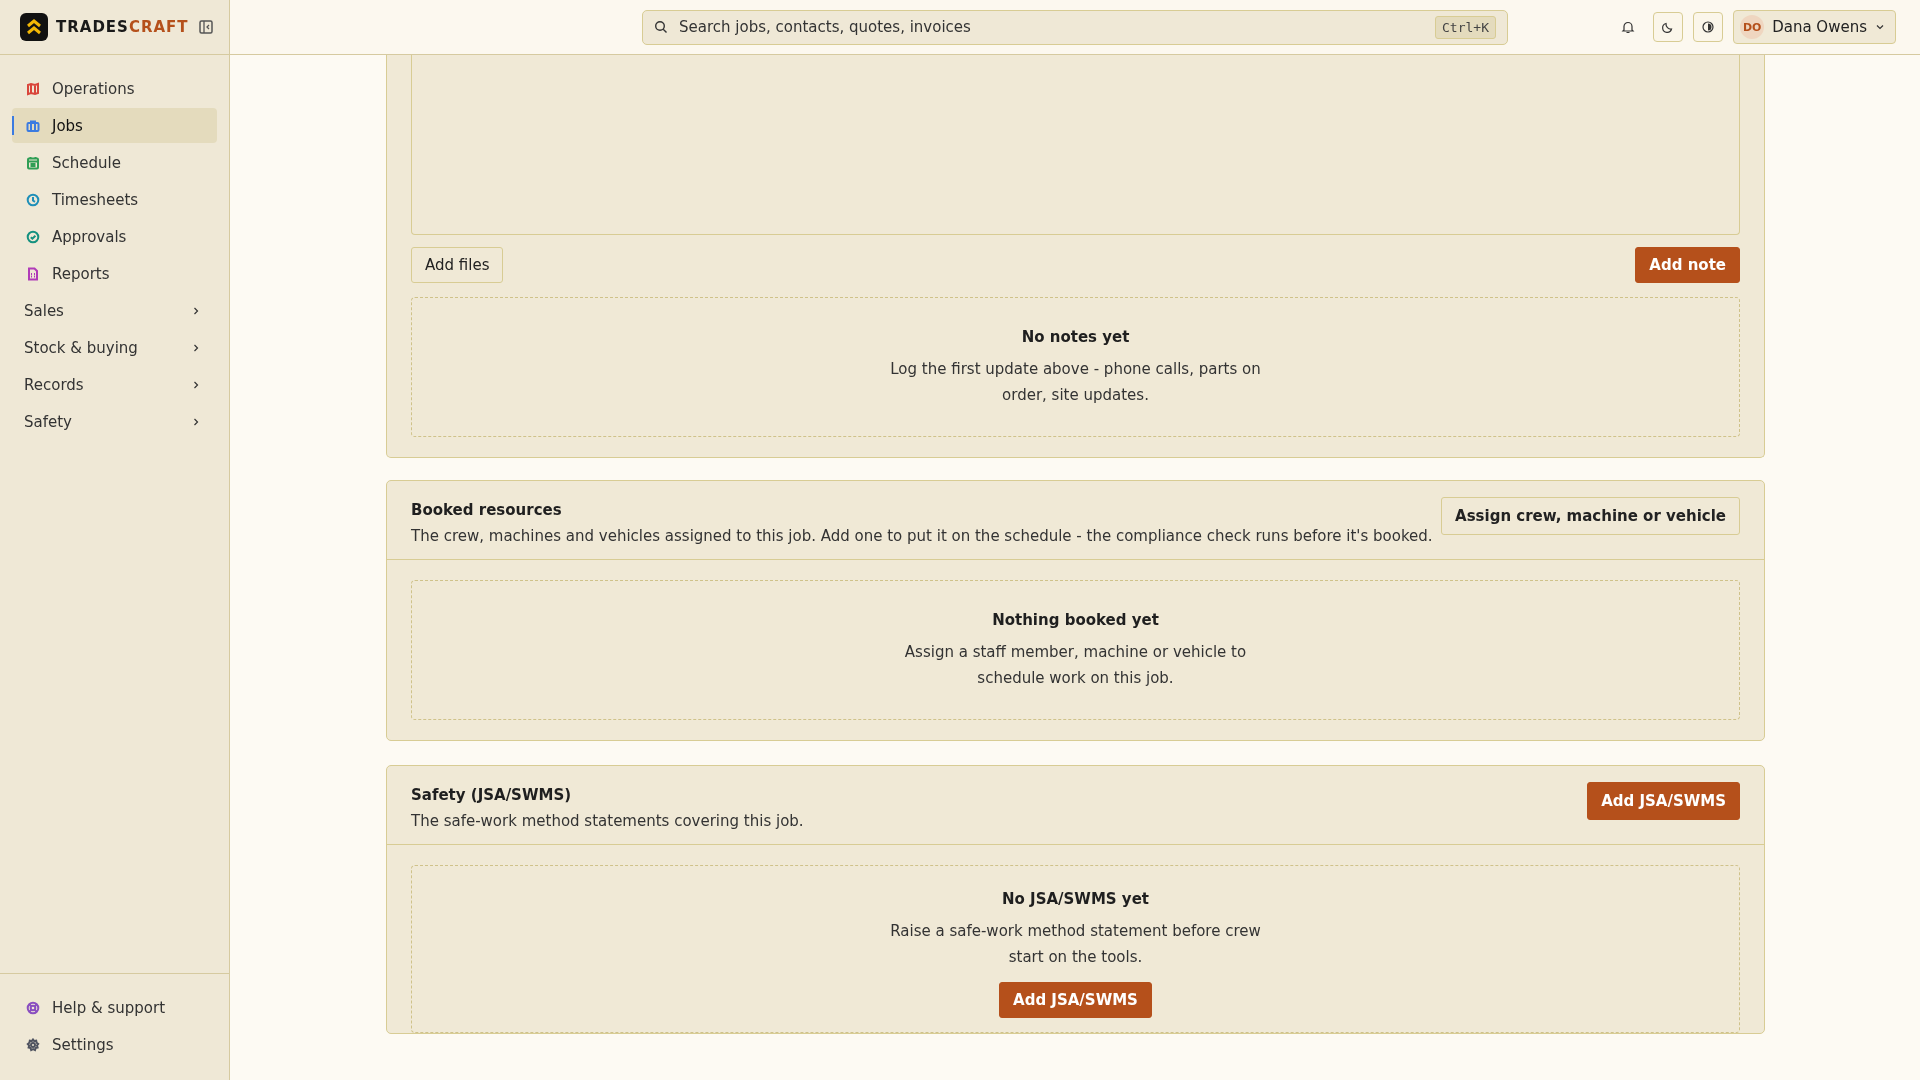 The image size is (1920, 1080). What do you see at coordinates (1075, 620) in the screenshot?
I see `empty-state-title: Nothing booked yet` at bounding box center [1075, 620].